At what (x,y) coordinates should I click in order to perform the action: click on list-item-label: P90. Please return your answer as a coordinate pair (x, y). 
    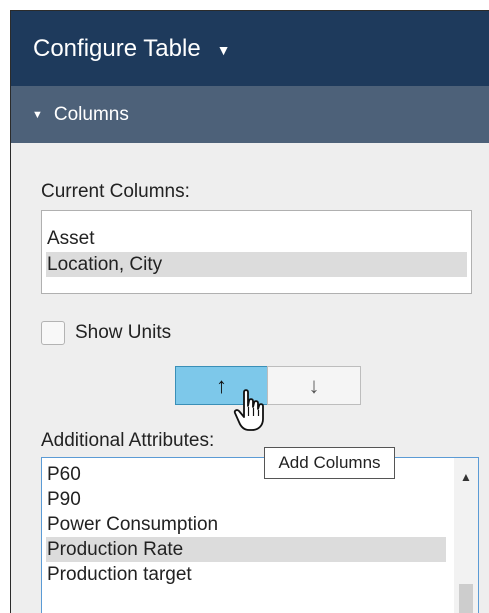
    Looking at the image, I should click on (64, 499).